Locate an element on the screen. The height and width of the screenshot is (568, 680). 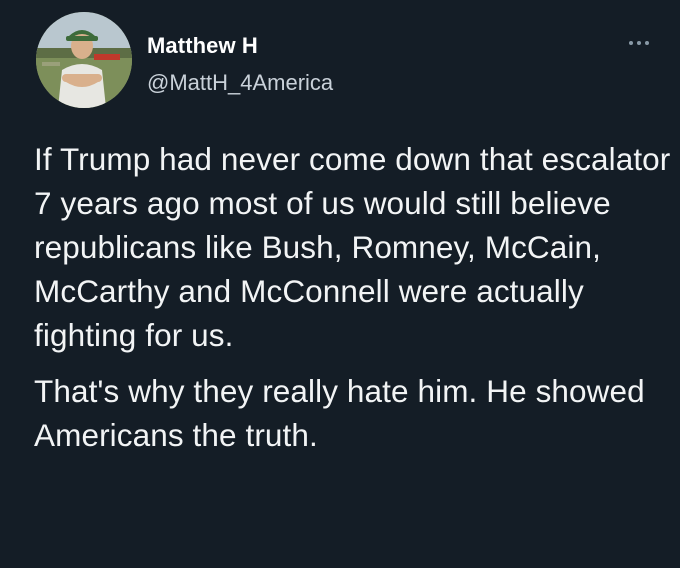
ellipsis-icon is located at coordinates (639, 43).